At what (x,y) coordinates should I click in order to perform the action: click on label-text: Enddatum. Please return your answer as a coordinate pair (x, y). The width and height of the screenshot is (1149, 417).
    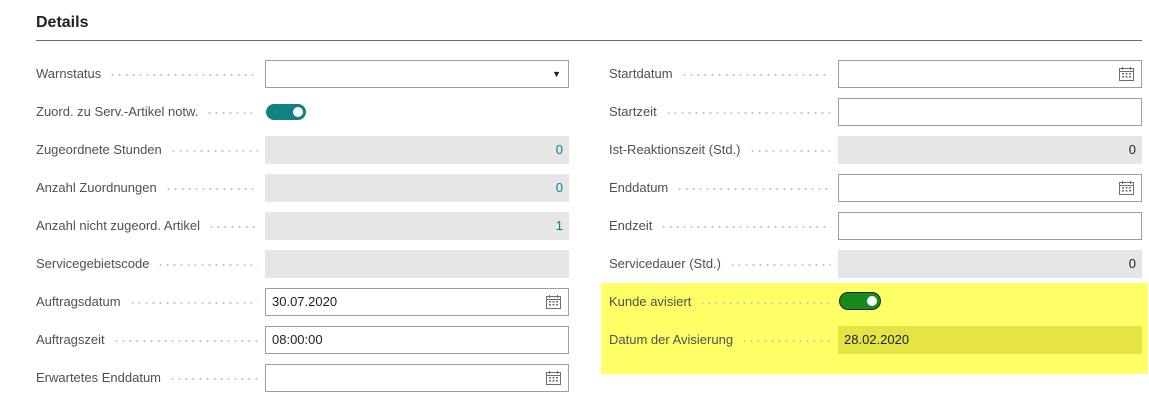
    Looking at the image, I should click on (639, 187).